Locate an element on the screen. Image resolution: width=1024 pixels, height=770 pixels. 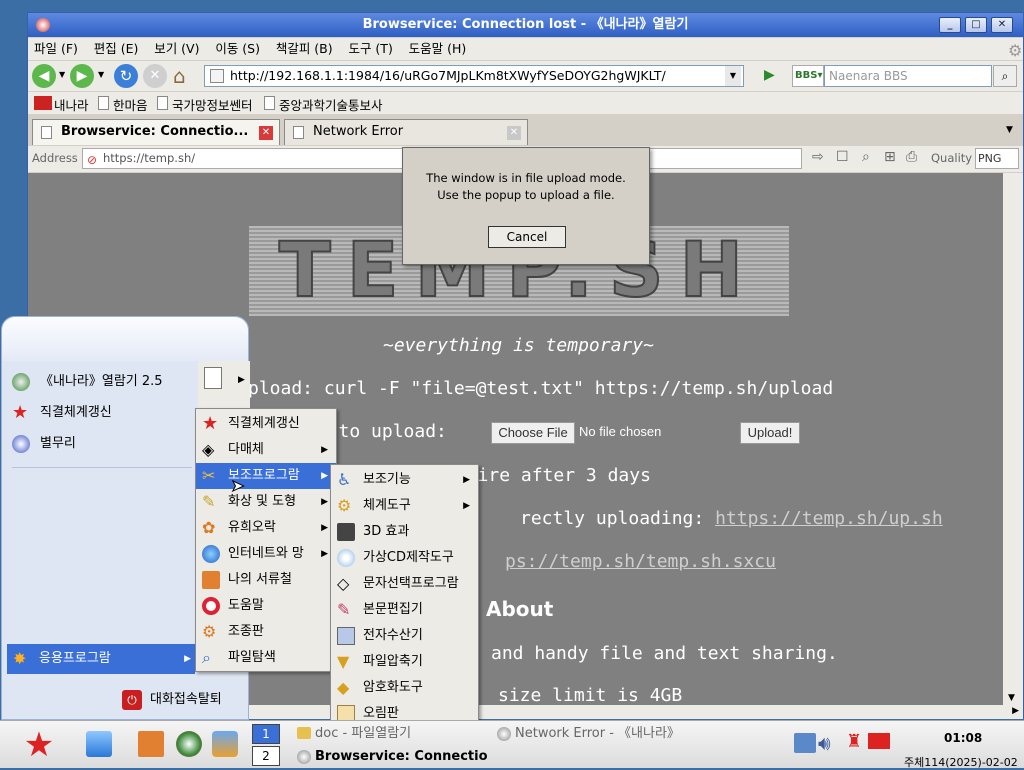
close-button: ✕ is located at coordinates (1002, 25).